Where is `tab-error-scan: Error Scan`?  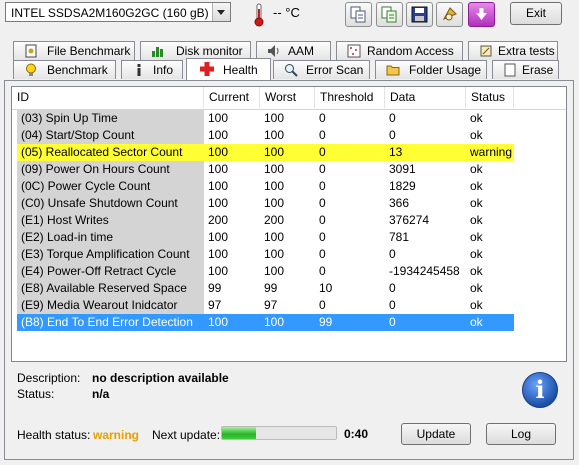 tab-error-scan: Error Scan is located at coordinates (321, 69).